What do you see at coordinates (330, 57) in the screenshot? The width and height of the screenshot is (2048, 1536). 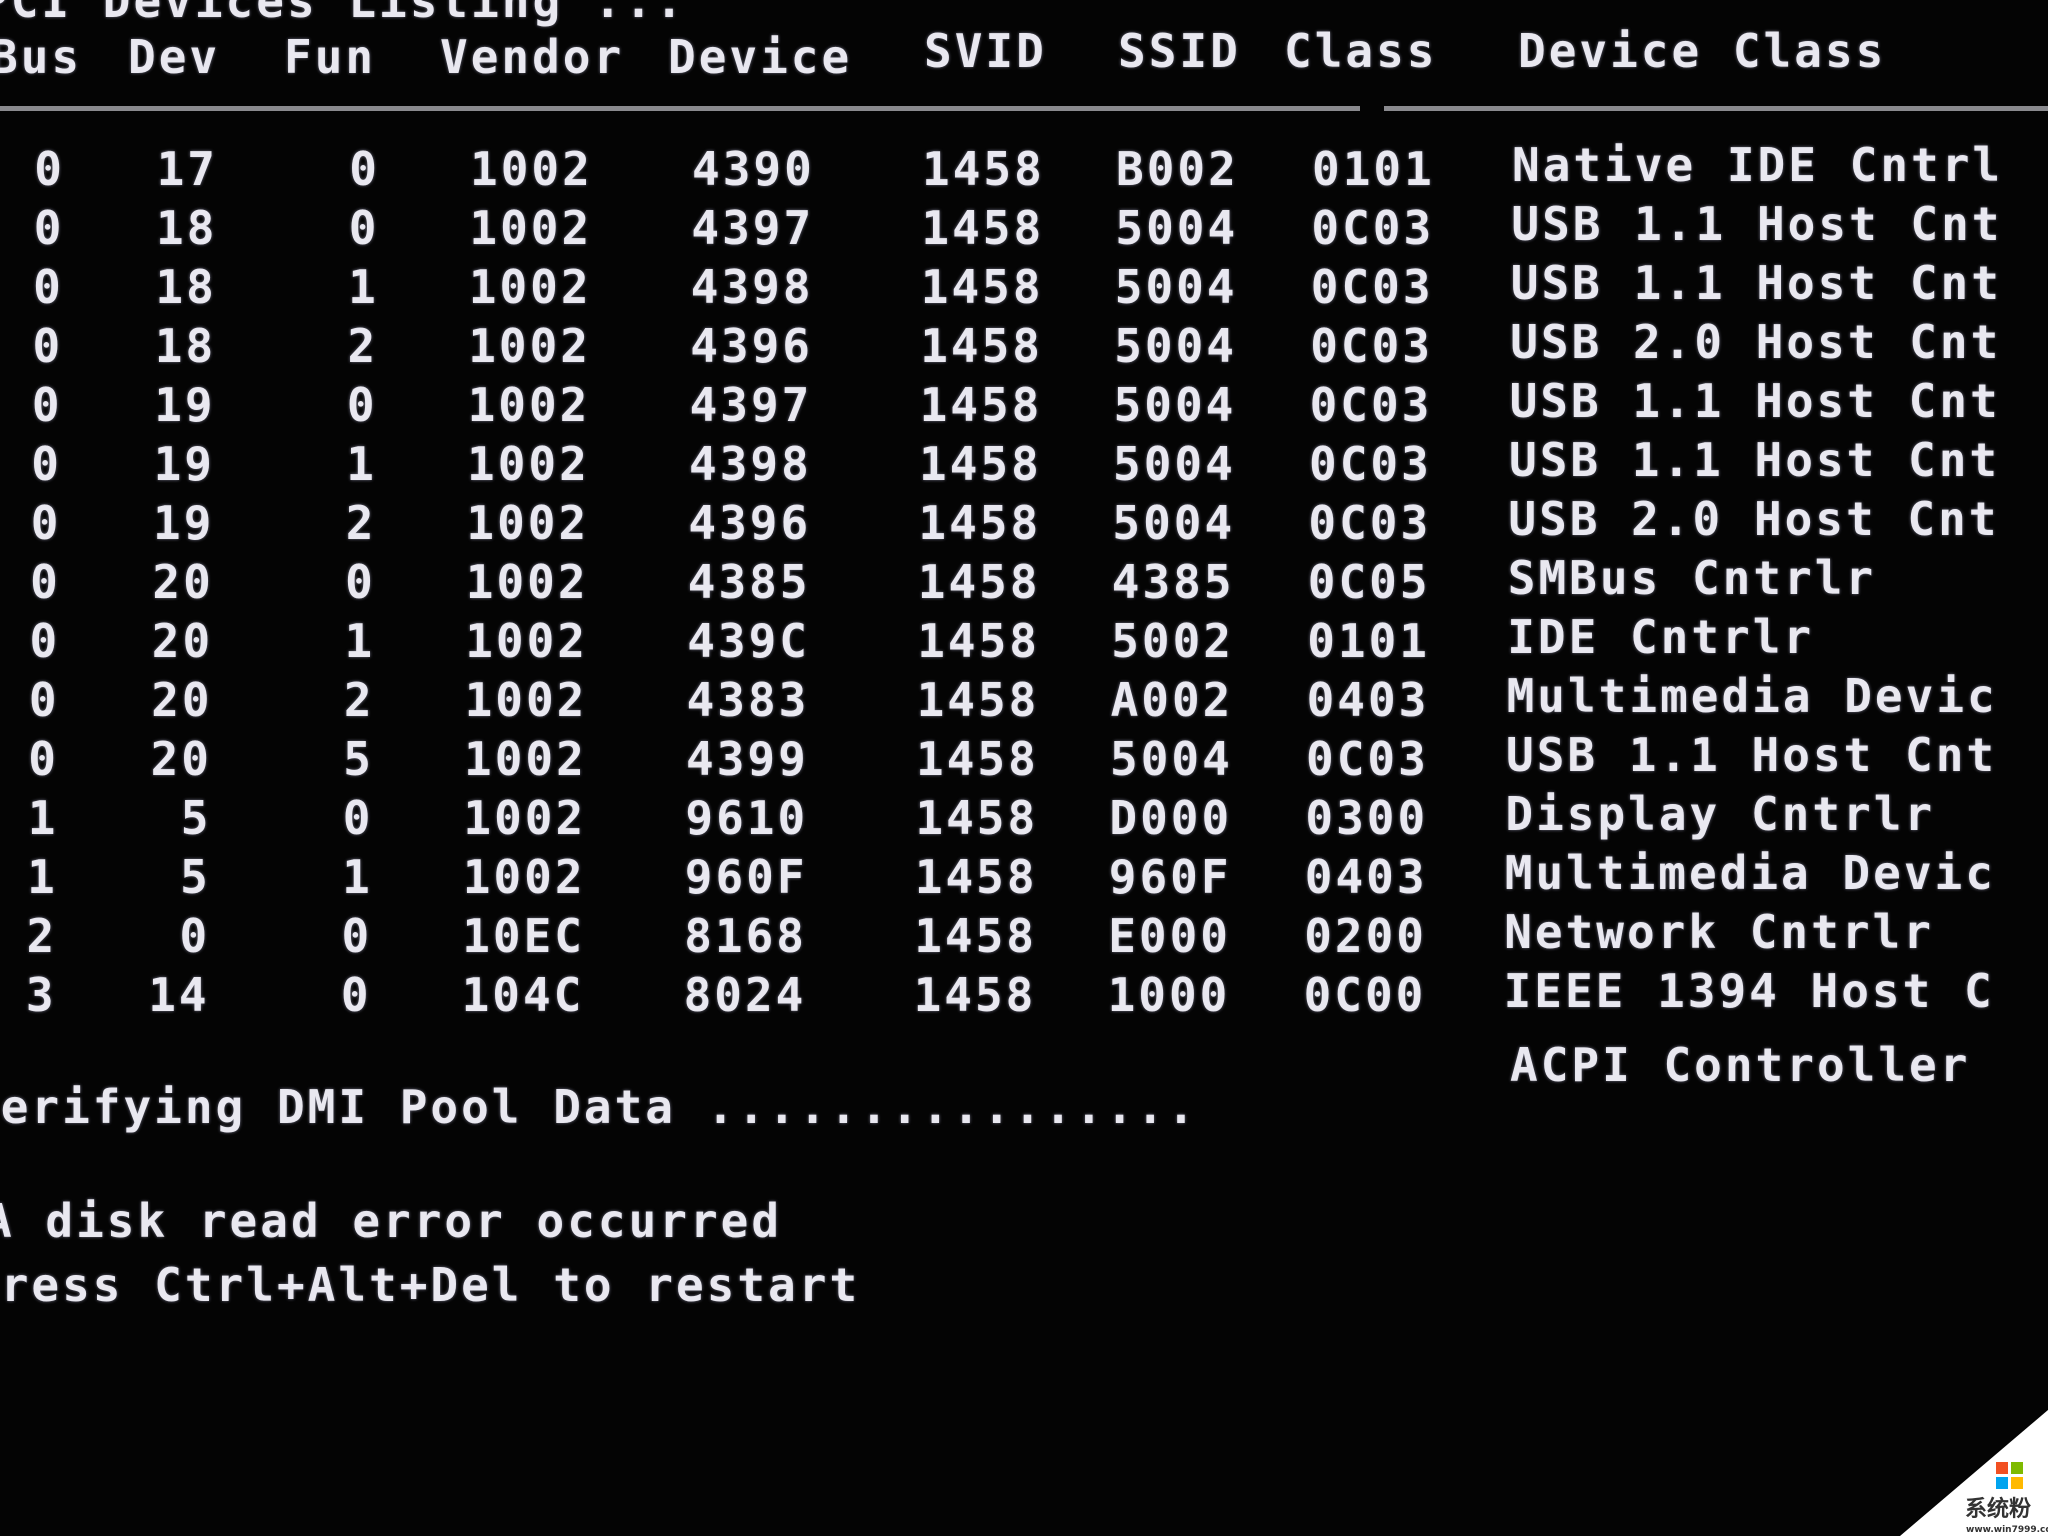 I see `column-header-fun: Fun` at bounding box center [330, 57].